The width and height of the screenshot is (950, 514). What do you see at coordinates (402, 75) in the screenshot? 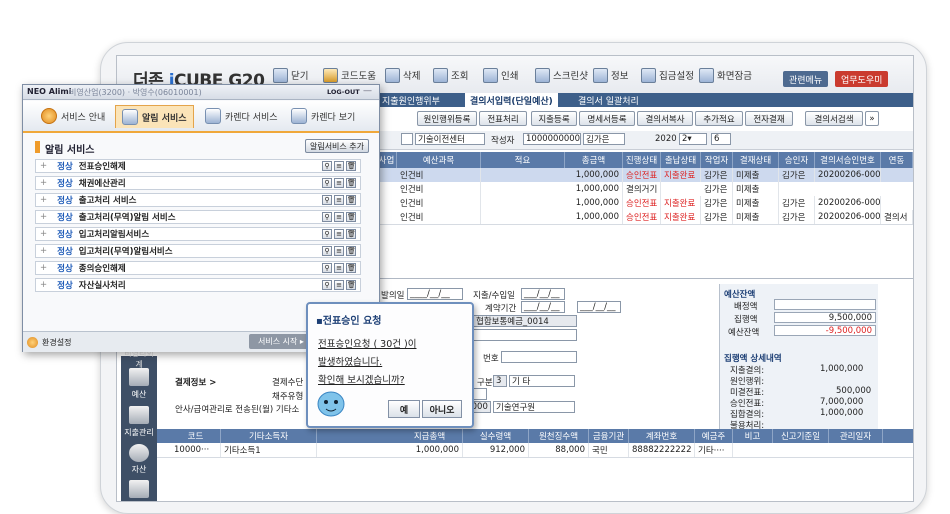
I see `delete-button: 삭제` at bounding box center [402, 75].